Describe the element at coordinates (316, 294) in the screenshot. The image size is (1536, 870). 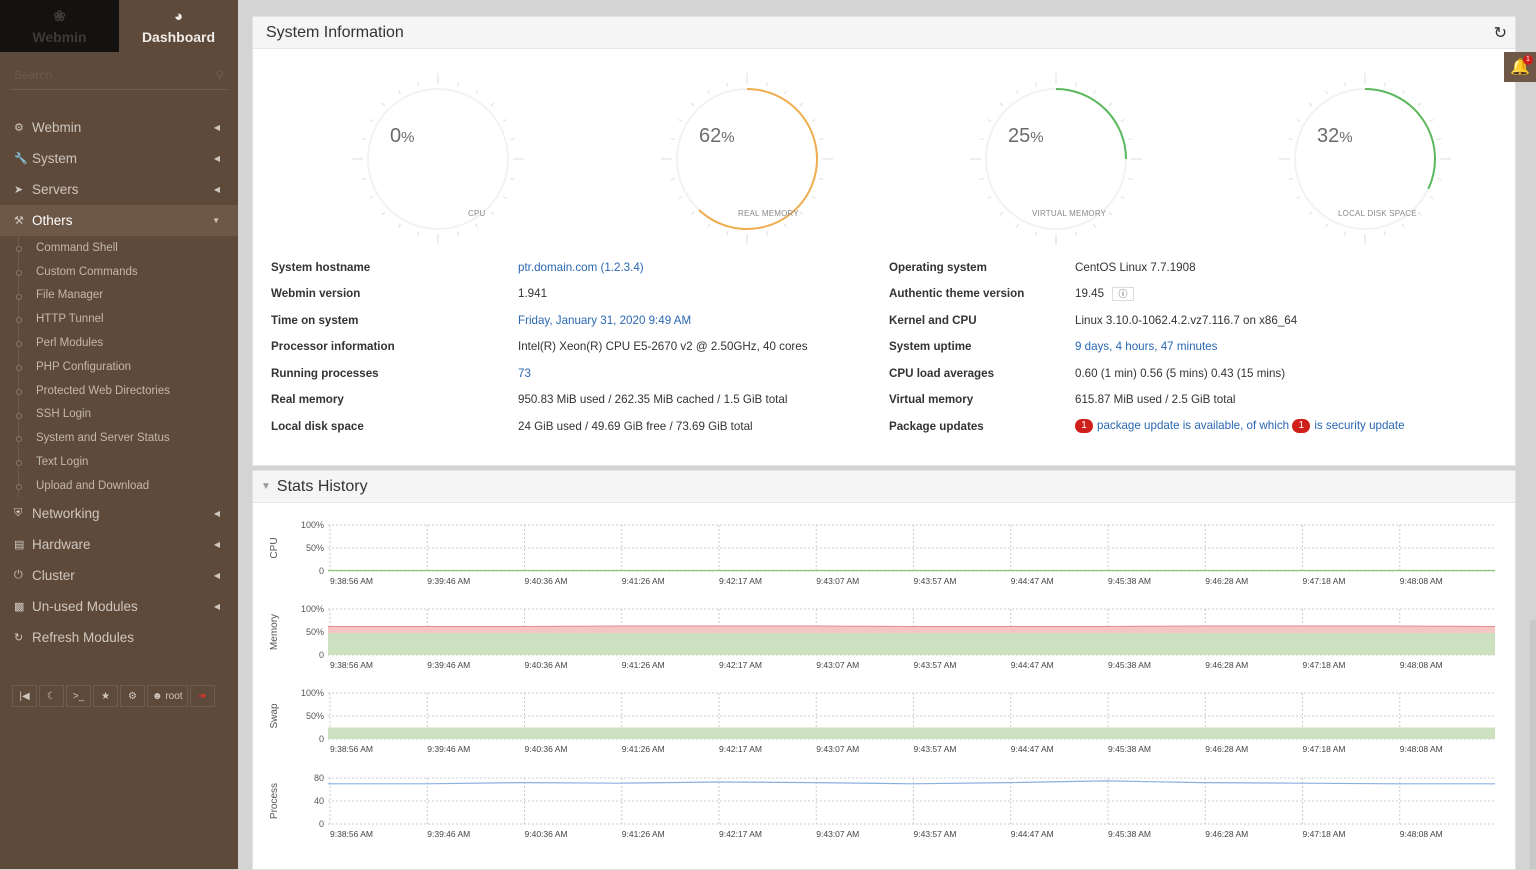
I see `info-key: Webmin version` at that location.